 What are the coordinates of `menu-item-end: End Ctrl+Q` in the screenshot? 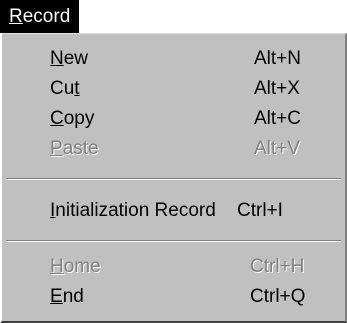 It's located at (177, 297).